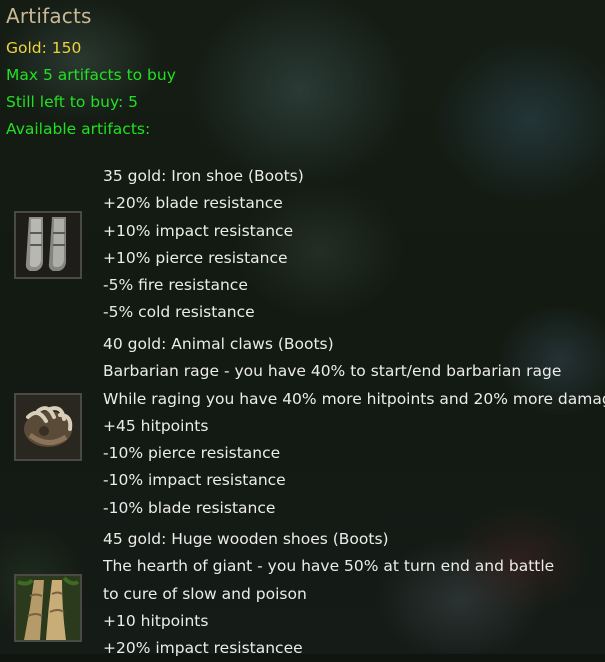 Image resolution: width=605 pixels, height=662 pixels. I want to click on artifact-stat: +20% blade resistance, so click(193, 203).